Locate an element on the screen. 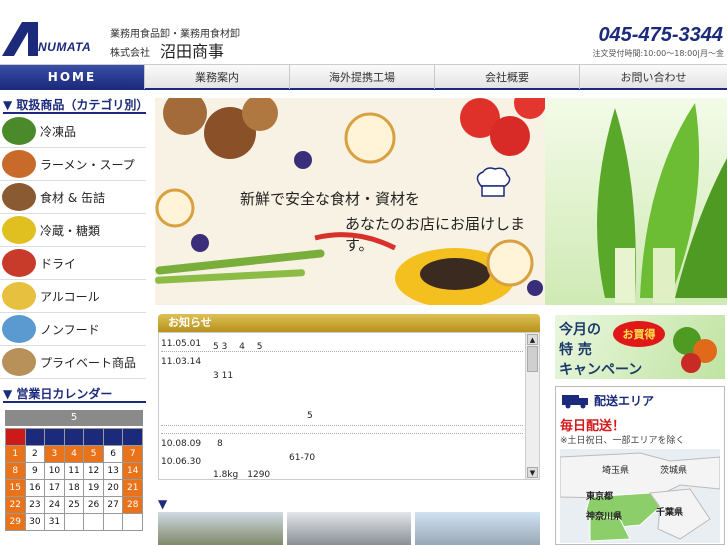 The image size is (727, 545). sale-campaign-banner: 今月の 特 売 キャンペーン お買得 is located at coordinates (640, 347).